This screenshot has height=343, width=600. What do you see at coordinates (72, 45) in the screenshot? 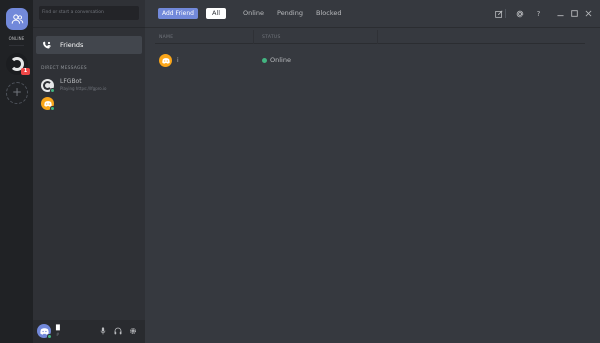
I see `friends-label: Friends` at bounding box center [72, 45].